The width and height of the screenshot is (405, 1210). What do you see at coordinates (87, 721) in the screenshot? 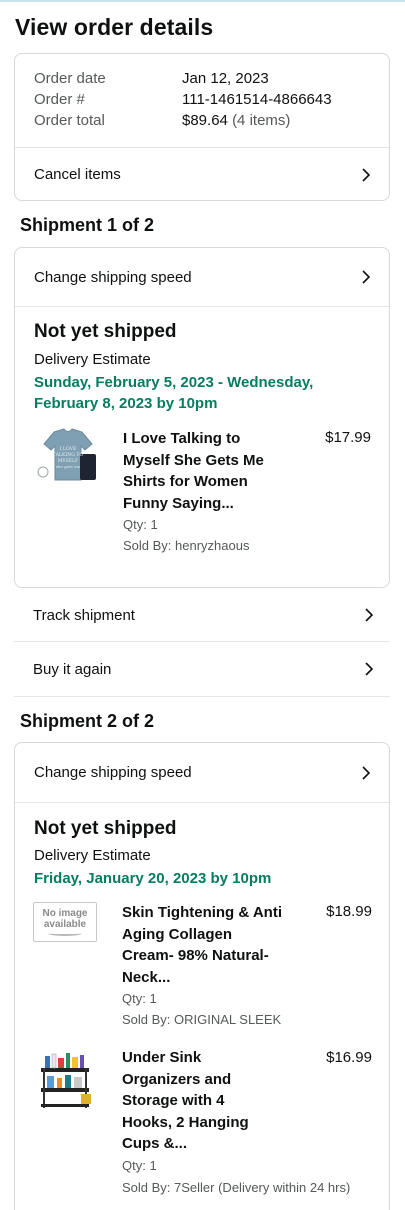
I see `shipment-2-title: Shipment 2 of 2` at bounding box center [87, 721].